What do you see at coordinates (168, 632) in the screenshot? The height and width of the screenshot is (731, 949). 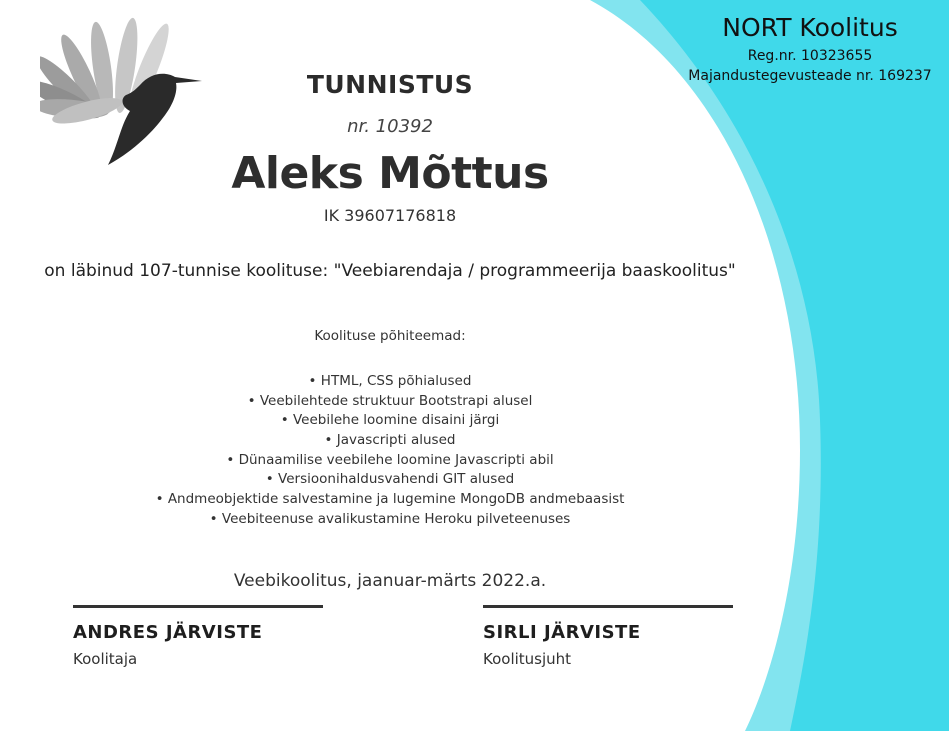 I see `signer-name-left: ANDRES JÄRVISTE` at bounding box center [168, 632].